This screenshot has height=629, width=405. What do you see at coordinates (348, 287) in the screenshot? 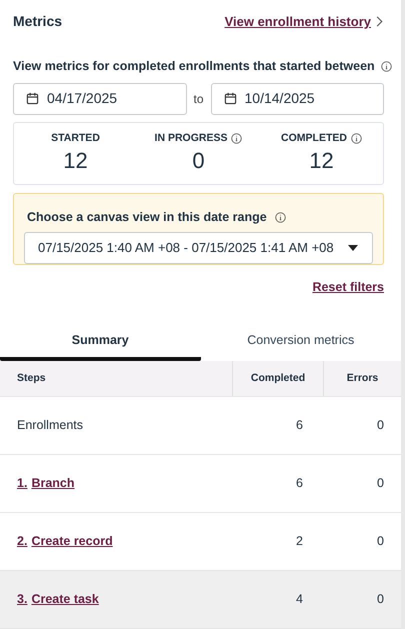
I see `reset-filters-link: Reset filters` at bounding box center [348, 287].